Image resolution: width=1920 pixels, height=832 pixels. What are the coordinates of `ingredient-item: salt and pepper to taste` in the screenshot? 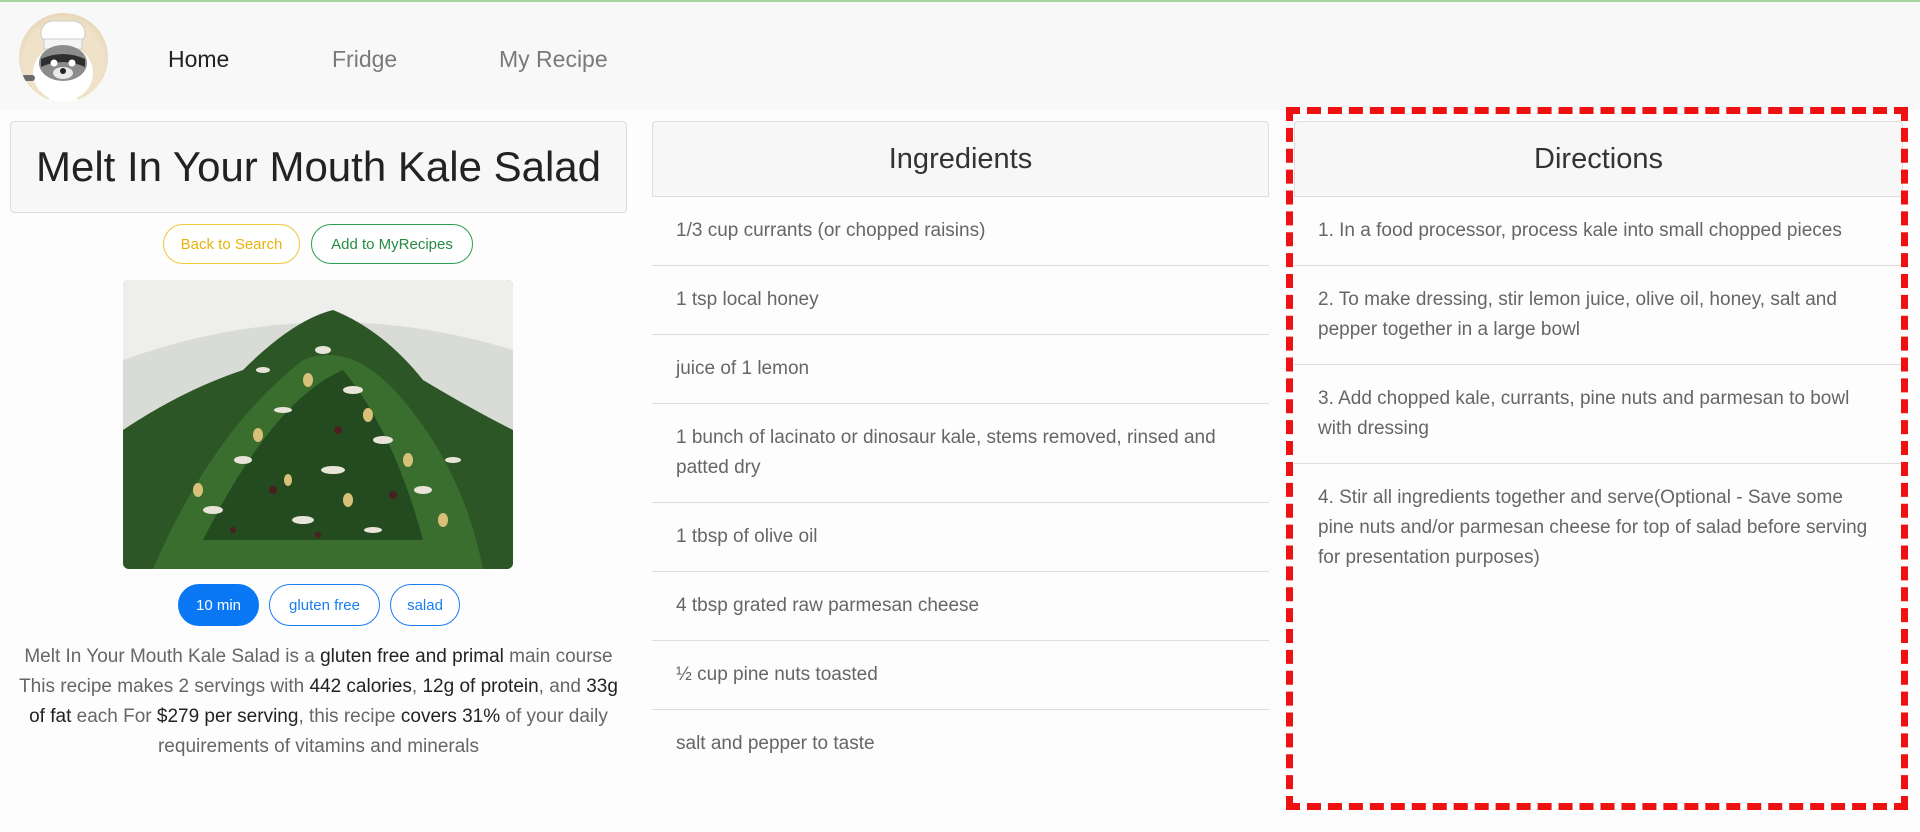 It's located at (775, 743).